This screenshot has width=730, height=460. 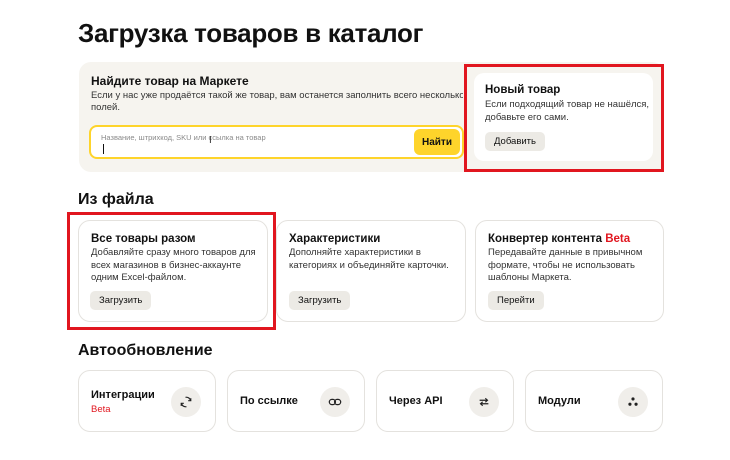 I want to click on auto-card-modules: Модули, so click(x=594, y=401).